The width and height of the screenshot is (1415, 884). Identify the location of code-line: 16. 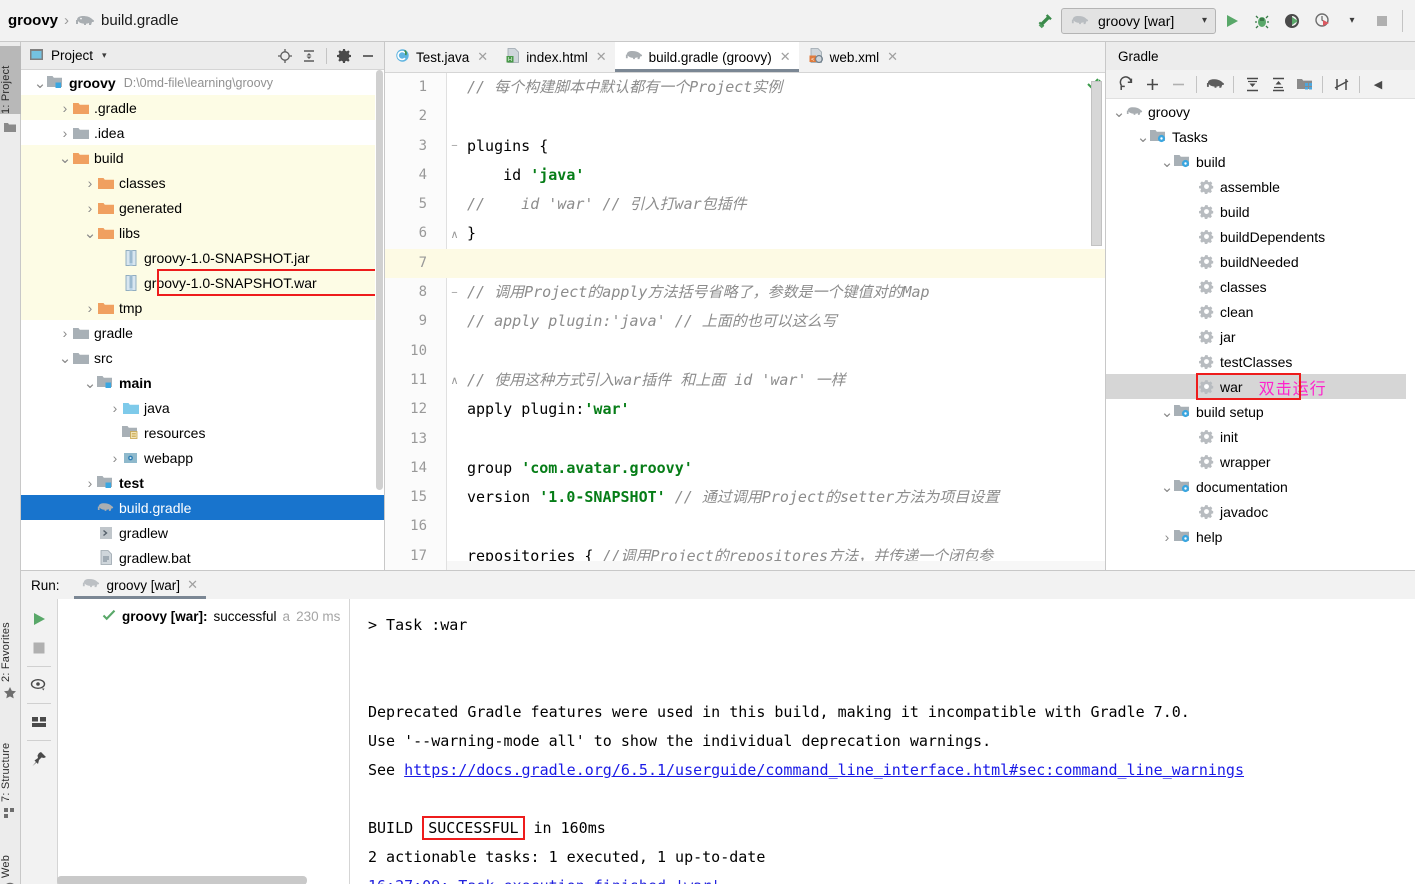
(745, 526).